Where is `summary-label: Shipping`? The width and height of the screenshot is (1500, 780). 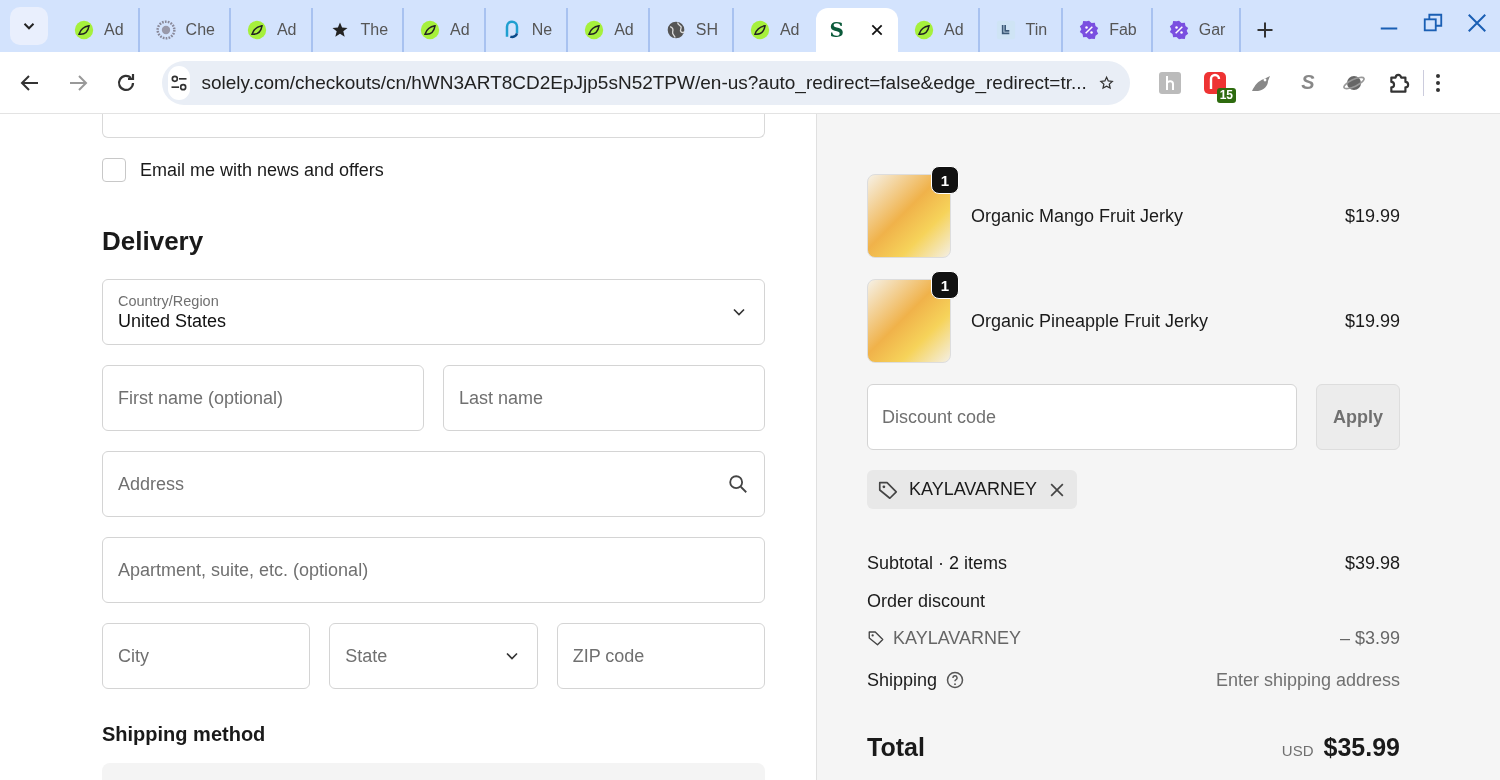
summary-label: Shipping is located at coordinates (902, 680).